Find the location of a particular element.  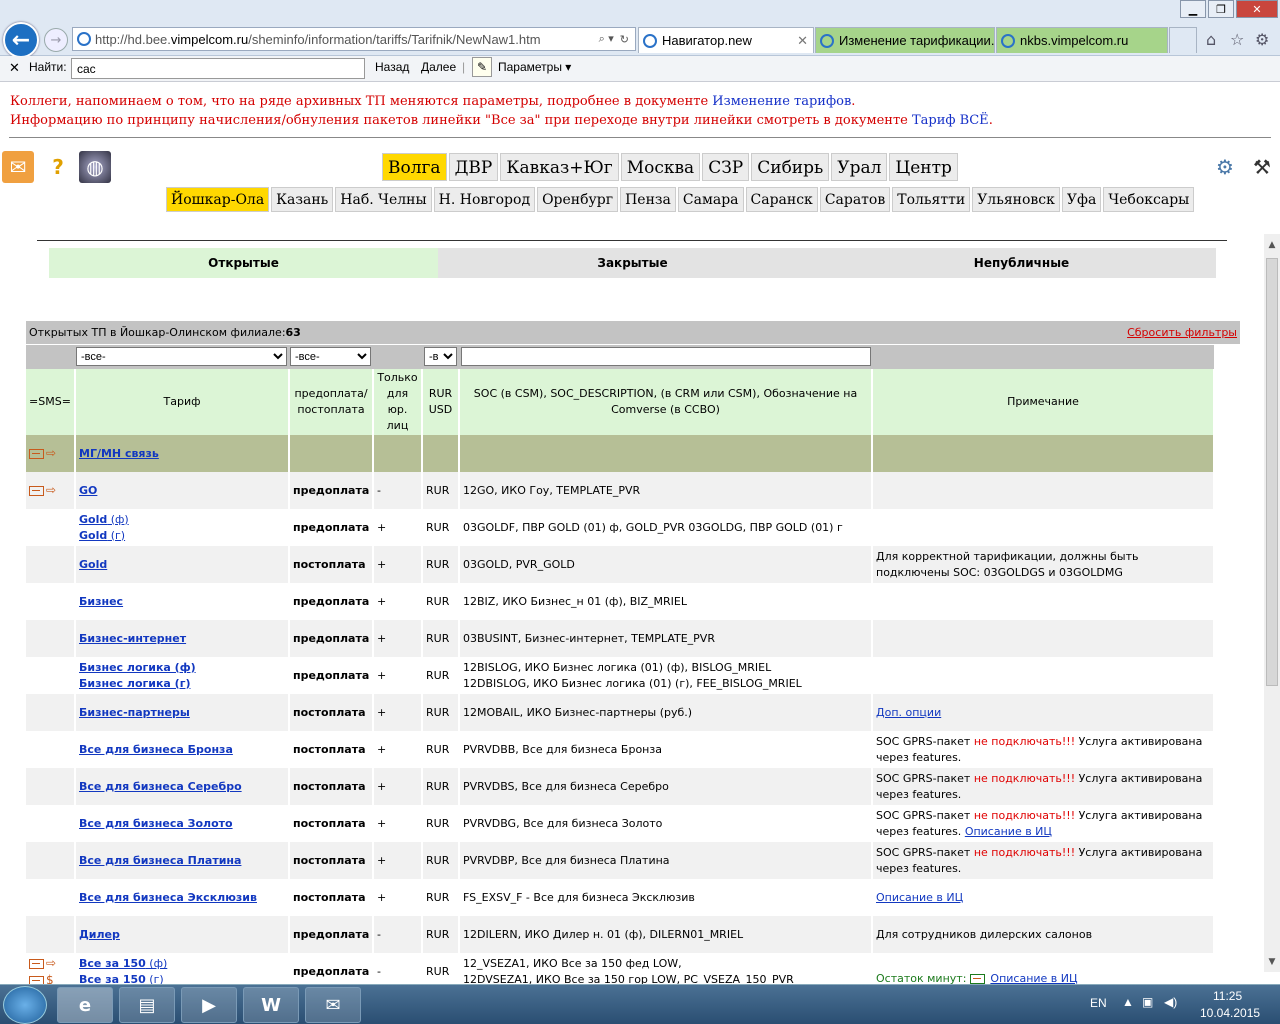

reset-filters-link: Сбросить фильтры is located at coordinates (1182, 332).